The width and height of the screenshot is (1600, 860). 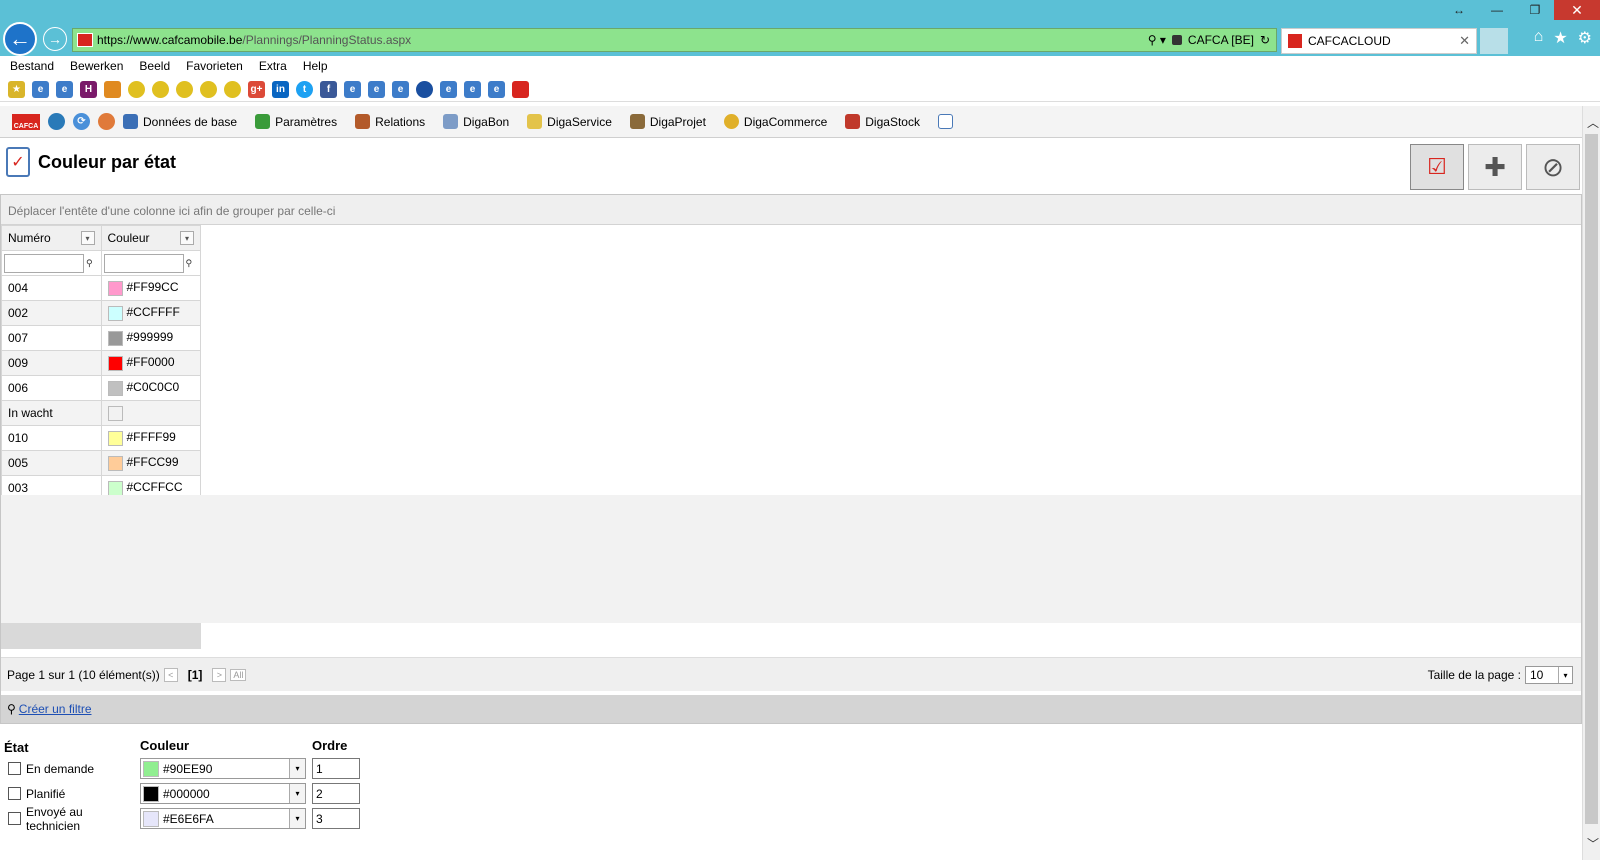 I want to click on column-header-numero: Numéro ▾, so click(x=51, y=238).